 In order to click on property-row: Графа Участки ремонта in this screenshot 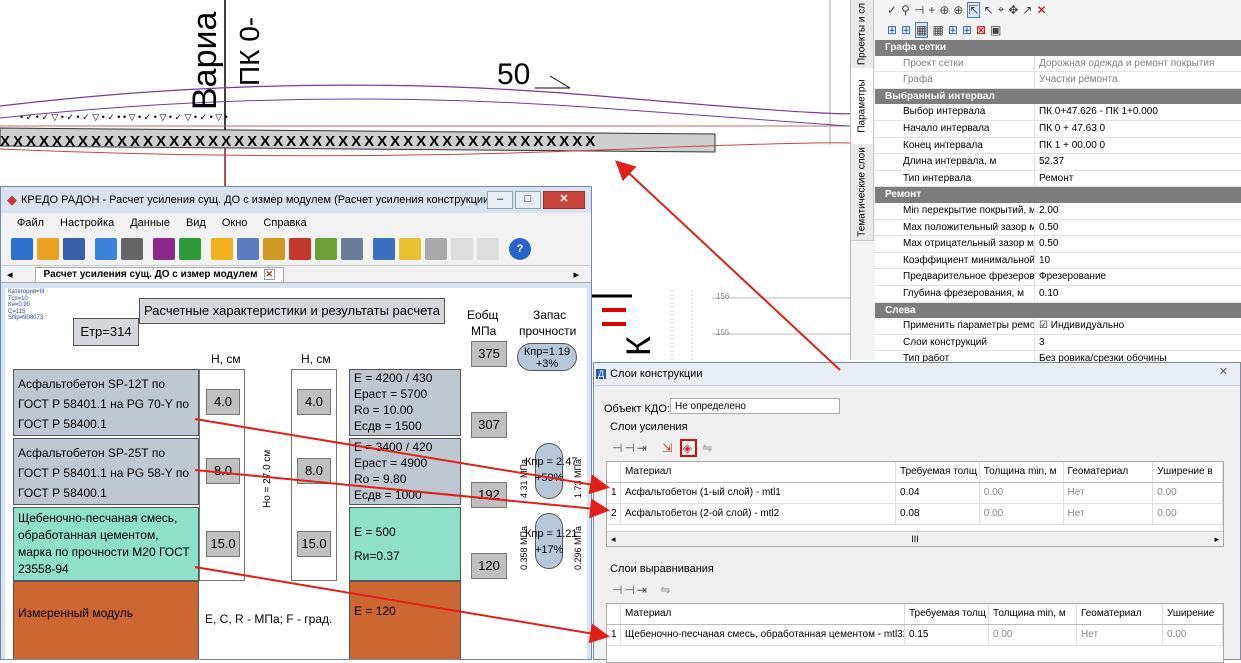, I will do `click(1058, 80)`.